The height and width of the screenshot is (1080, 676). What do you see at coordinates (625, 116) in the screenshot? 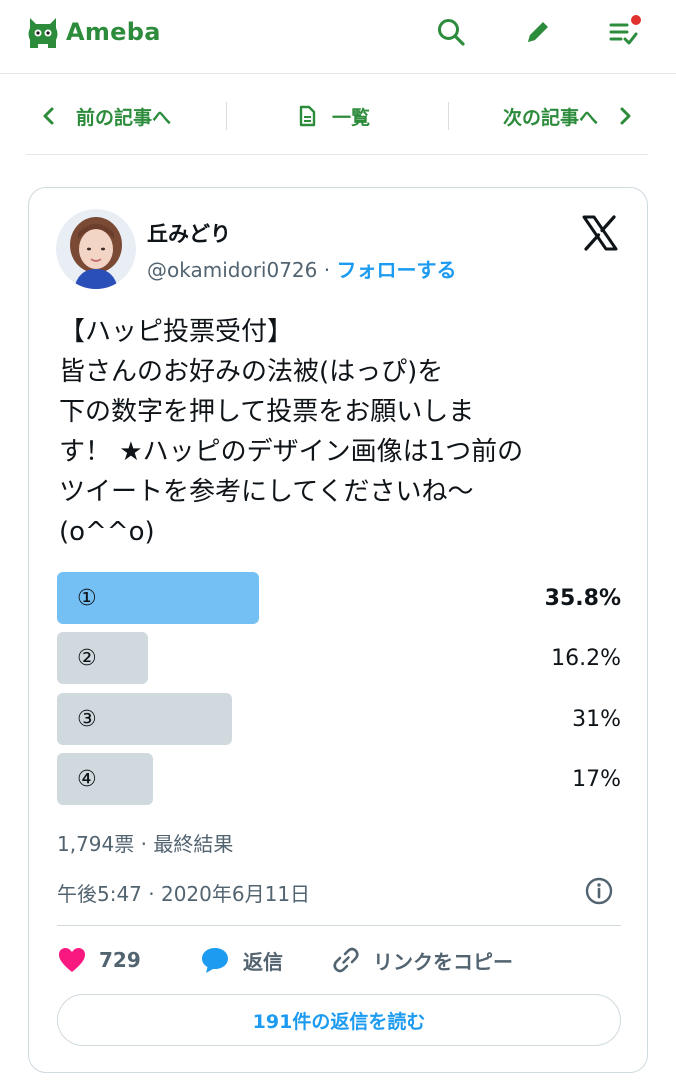
I see `chevron-right-icon` at bounding box center [625, 116].